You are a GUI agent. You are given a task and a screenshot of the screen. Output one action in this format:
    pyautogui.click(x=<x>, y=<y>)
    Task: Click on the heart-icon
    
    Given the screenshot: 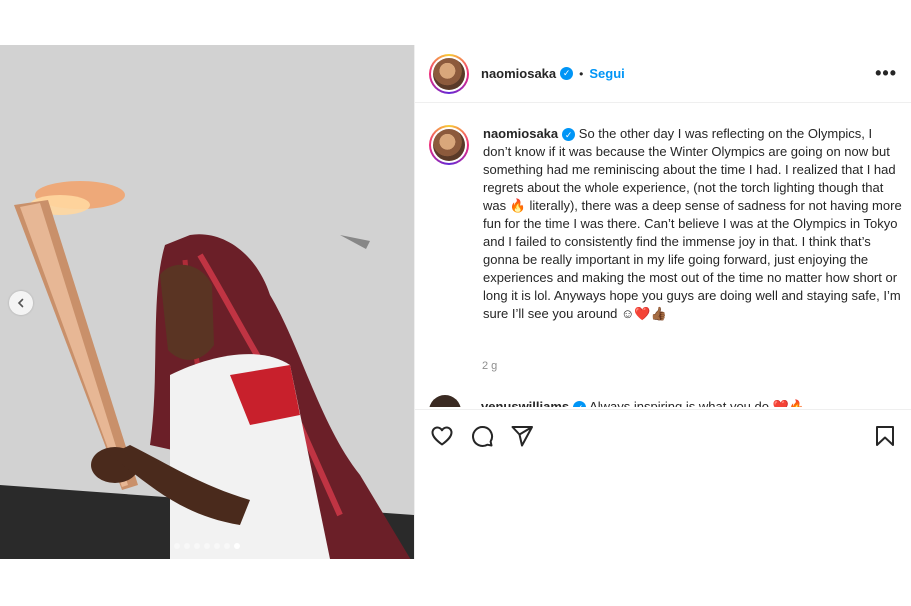 What is the action you would take?
    pyautogui.click(x=442, y=435)
    